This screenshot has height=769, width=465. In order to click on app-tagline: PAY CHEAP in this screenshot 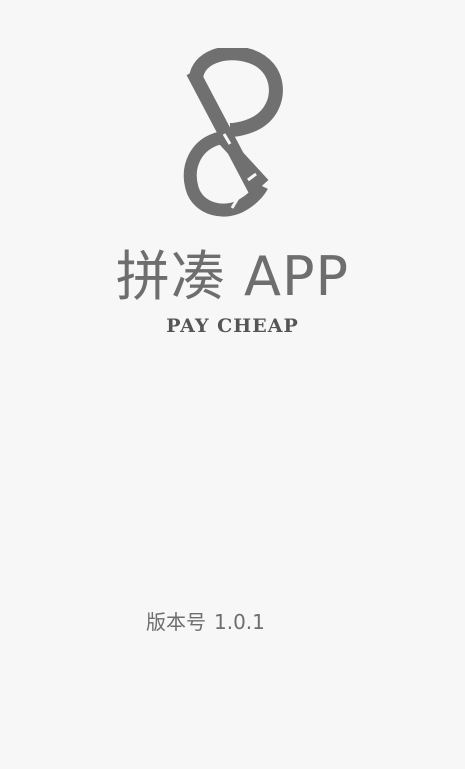, I will do `click(232, 326)`.